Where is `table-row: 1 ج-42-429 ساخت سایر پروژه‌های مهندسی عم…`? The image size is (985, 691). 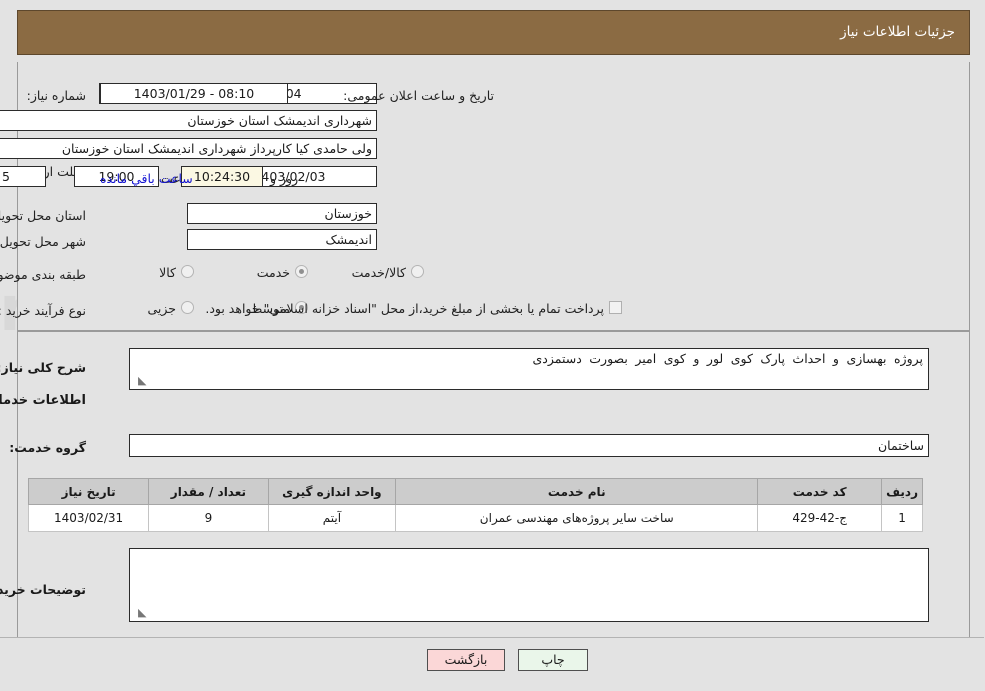
table-row: 1 ج-42-429 ساخت سایر پروژه‌های مهندسی عم… is located at coordinates (476, 518).